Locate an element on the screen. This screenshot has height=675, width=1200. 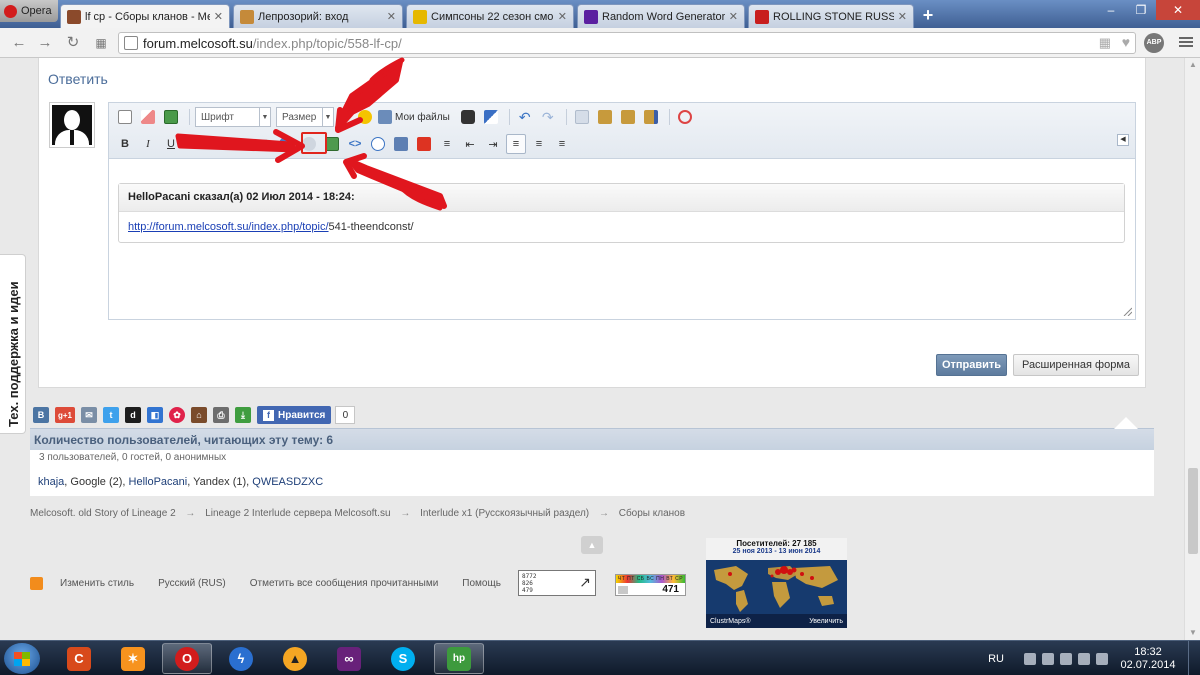
weekly-counter-widget: ЧТ ПТ СБ ВС ПН ВТ СР 471 is located at coordinates (650, 585).